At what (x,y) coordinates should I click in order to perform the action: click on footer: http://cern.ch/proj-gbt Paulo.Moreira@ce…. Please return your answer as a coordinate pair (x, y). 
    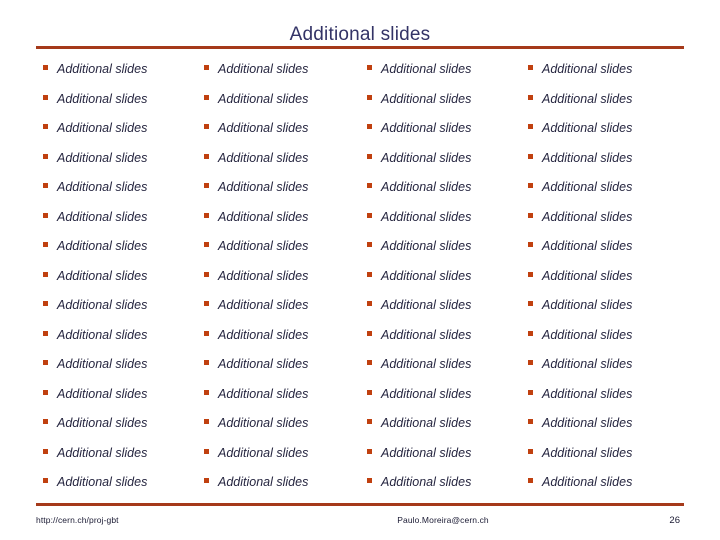
    Looking at the image, I should click on (360, 519).